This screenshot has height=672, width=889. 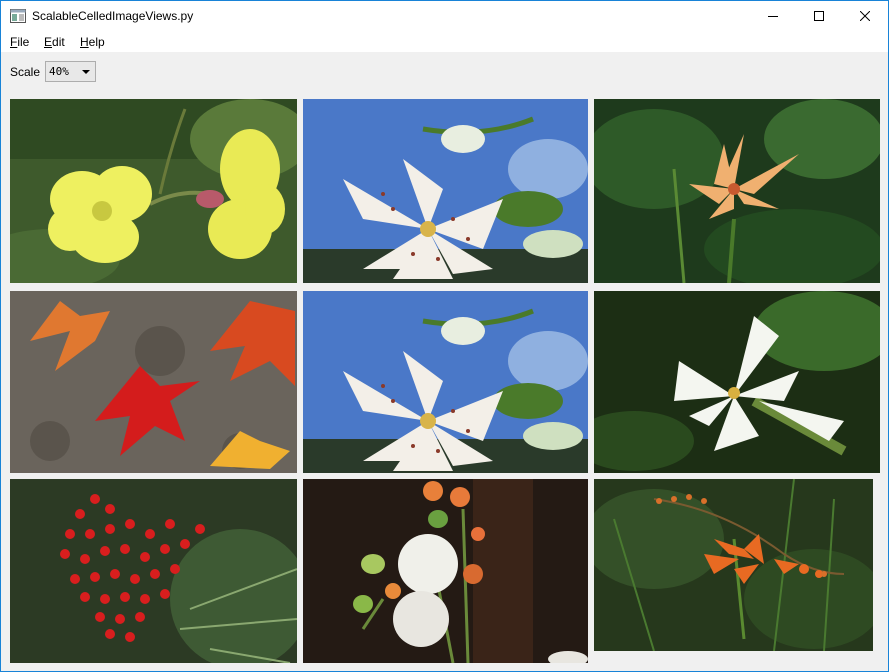 I want to click on title-bar: ScalableCelledImageViews.py, so click(x=444, y=16).